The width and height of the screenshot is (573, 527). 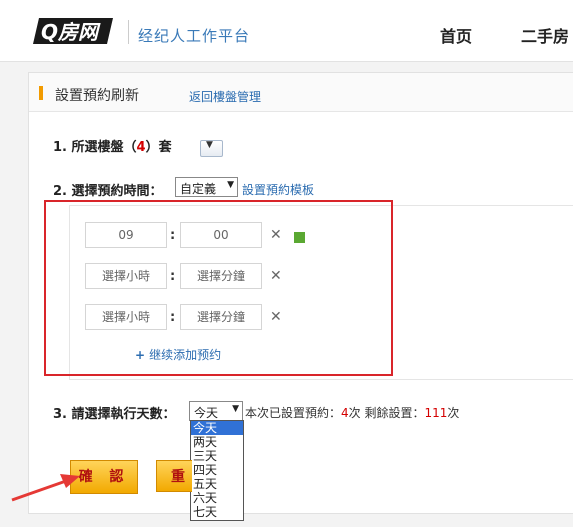 I want to click on svg-text: Q房网, so click(x=71, y=32).